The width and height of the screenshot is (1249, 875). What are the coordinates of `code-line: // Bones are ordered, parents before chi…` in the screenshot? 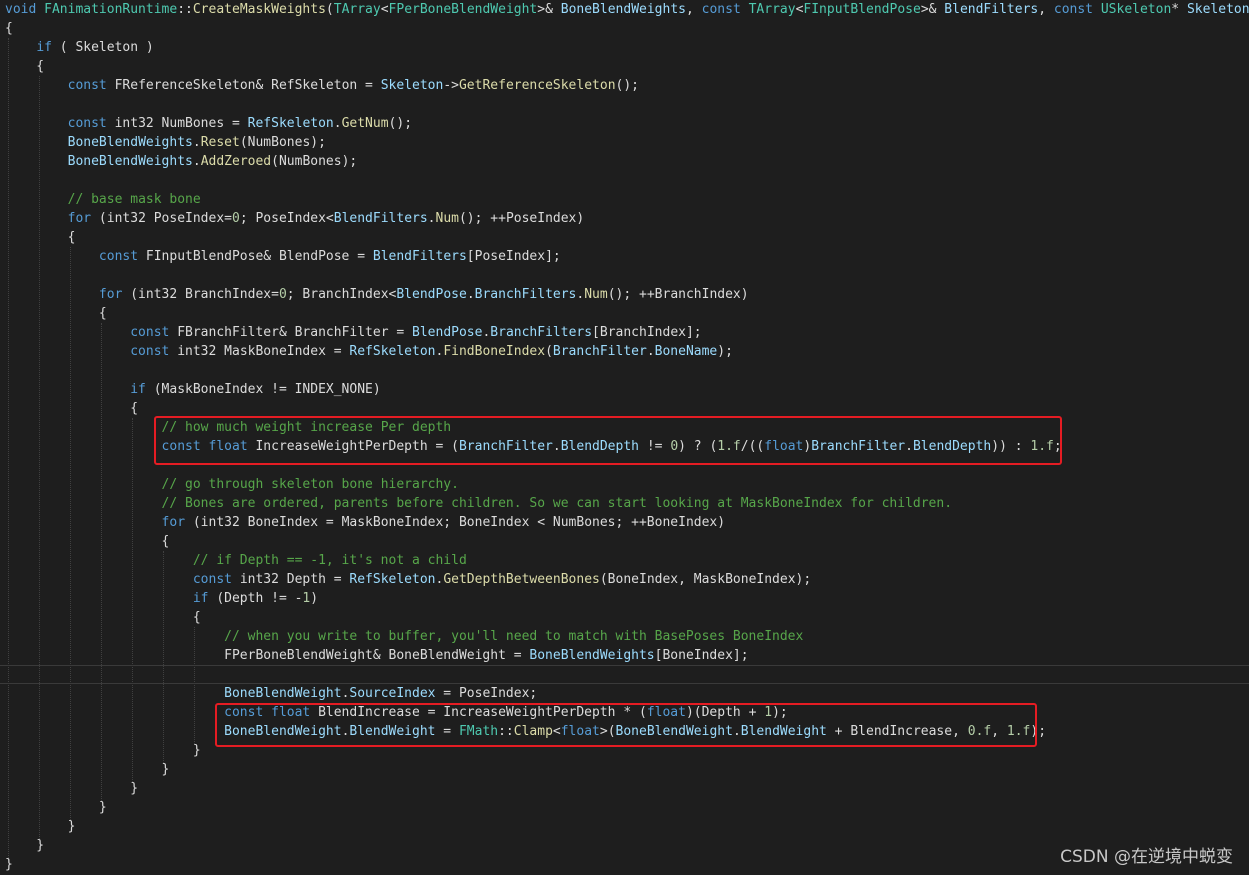 It's located at (627, 503).